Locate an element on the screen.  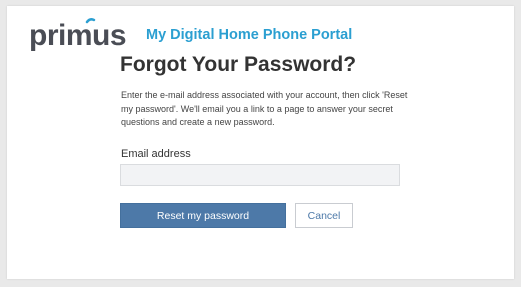
cancel-button: Cancel is located at coordinates (324, 215).